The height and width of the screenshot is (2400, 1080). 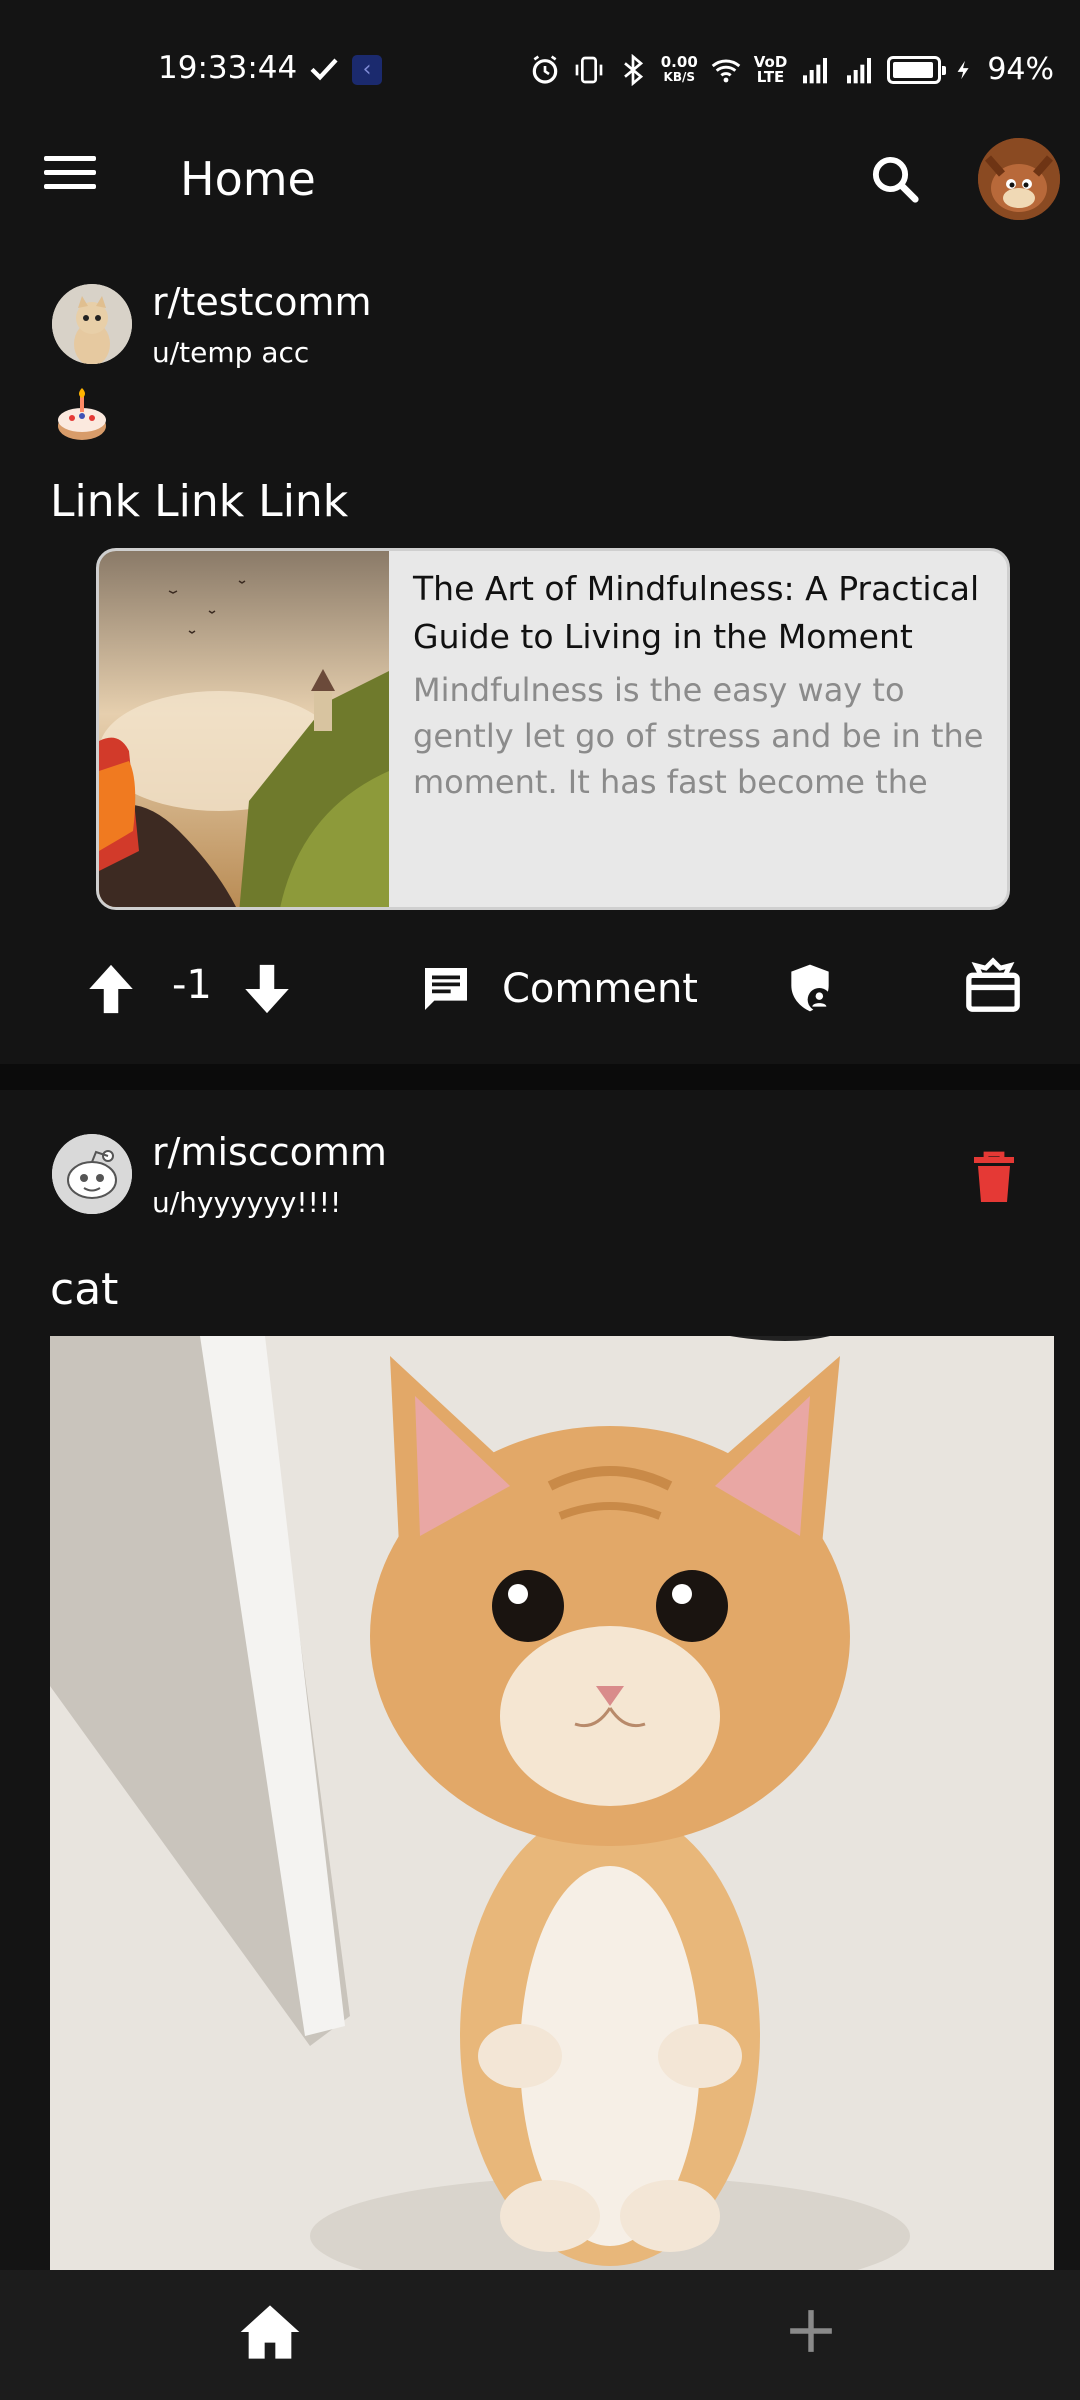 I want to click on battery-icon, so click(x=917, y=69).